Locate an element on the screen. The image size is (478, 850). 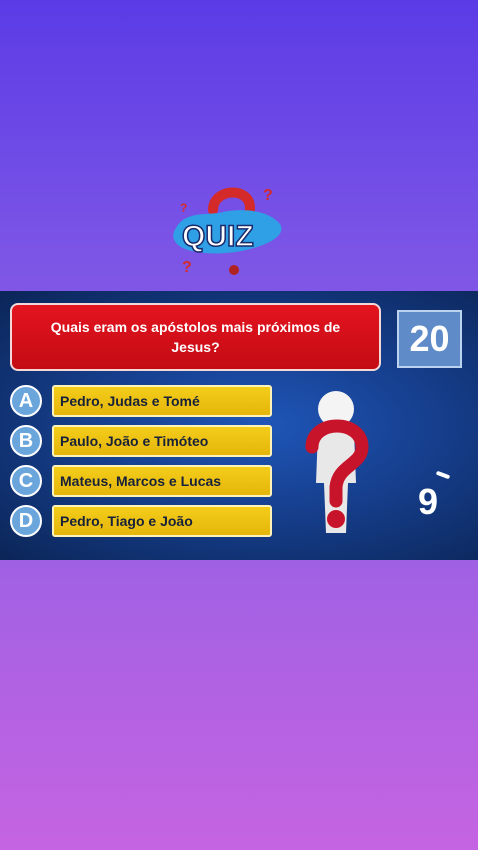
answer-option-c: C Mateus, Marcos e Lucas is located at coordinates (141, 482).